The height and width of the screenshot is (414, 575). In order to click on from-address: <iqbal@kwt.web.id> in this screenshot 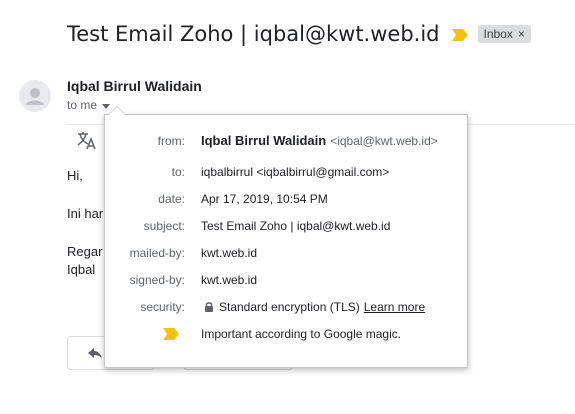, I will do `click(384, 141)`.